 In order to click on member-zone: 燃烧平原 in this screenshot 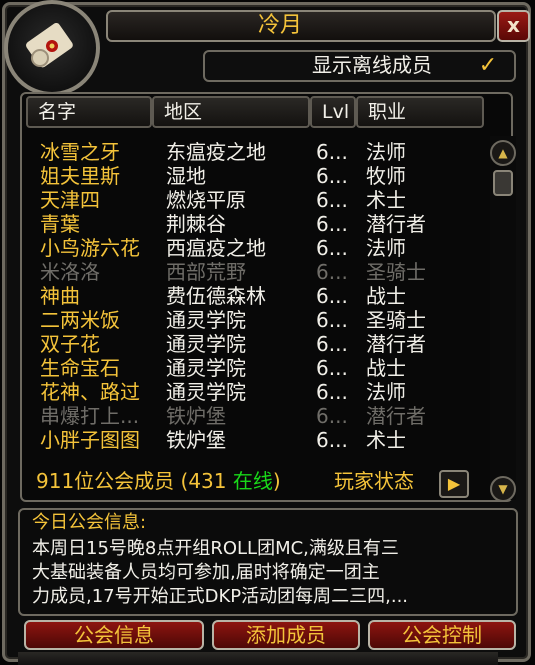, I will do `click(206, 200)`.